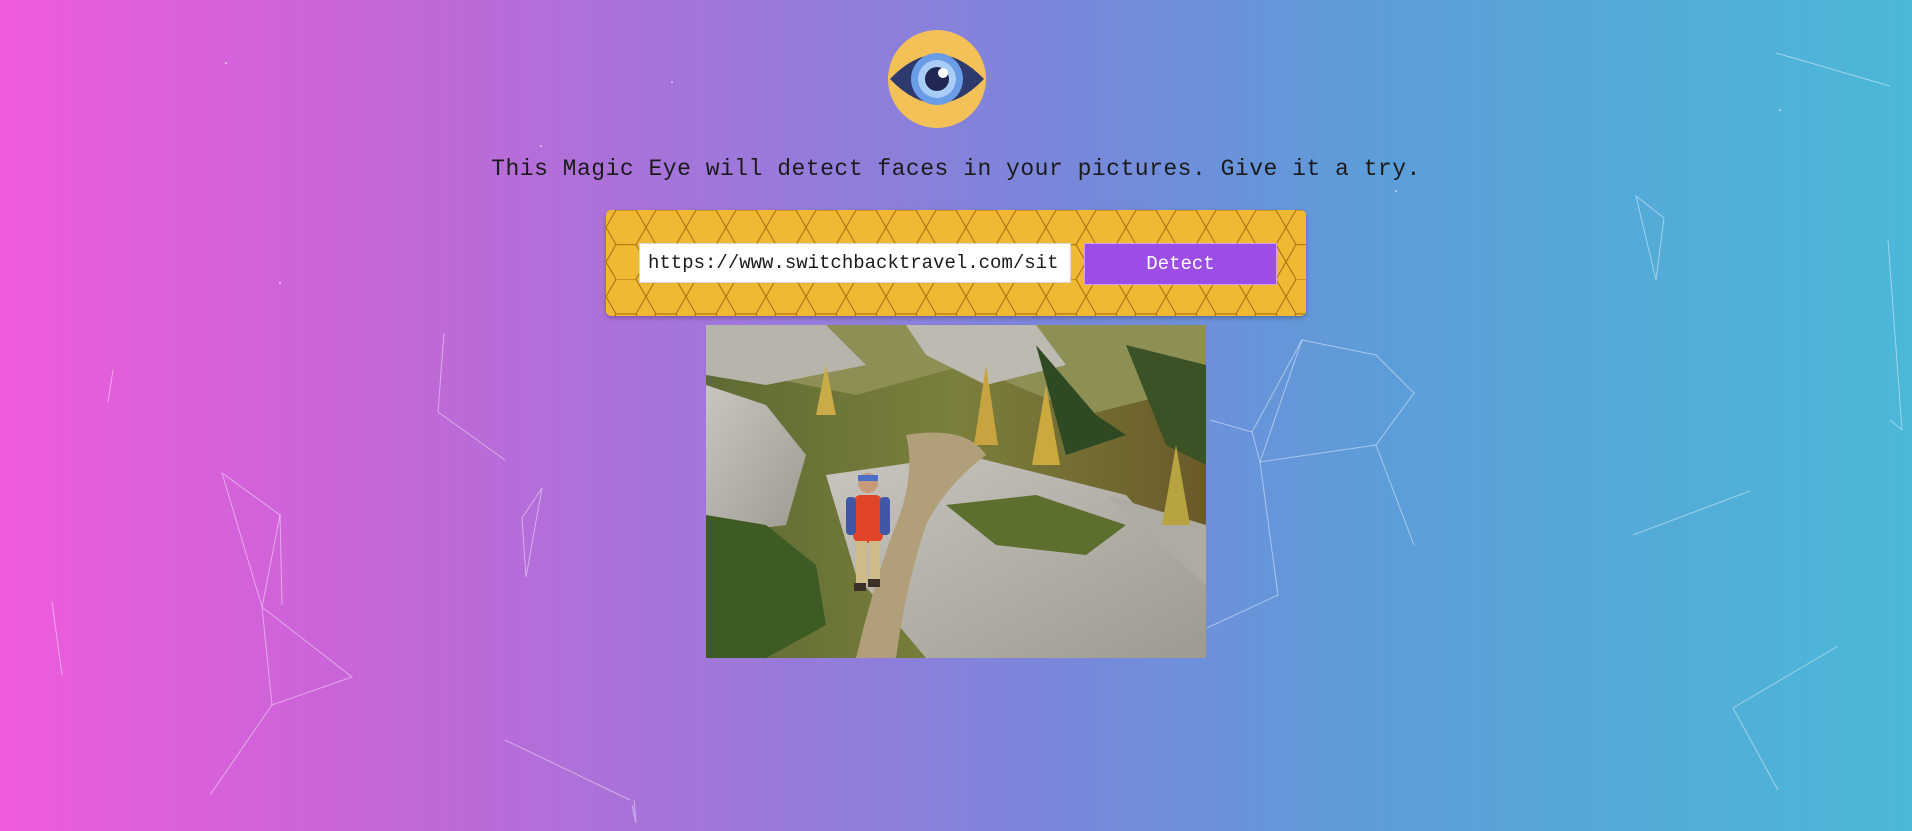 Image resolution: width=1912 pixels, height=831 pixels. What do you see at coordinates (937, 79) in the screenshot?
I see `eye-icon` at bounding box center [937, 79].